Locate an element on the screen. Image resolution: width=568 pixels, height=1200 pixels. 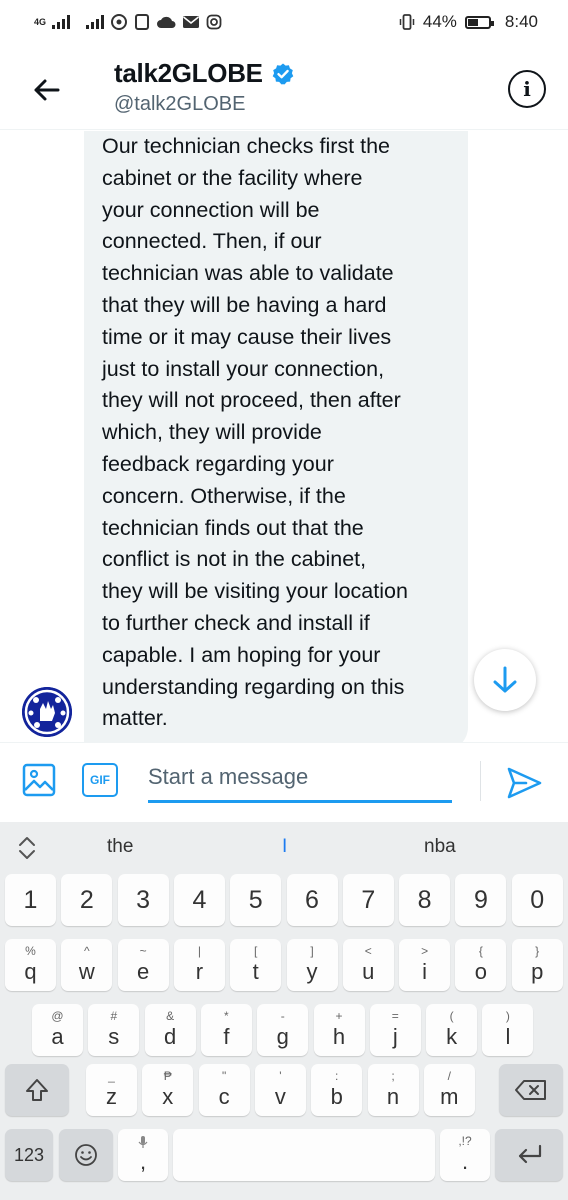
media-button is located at coordinates (39, 780).